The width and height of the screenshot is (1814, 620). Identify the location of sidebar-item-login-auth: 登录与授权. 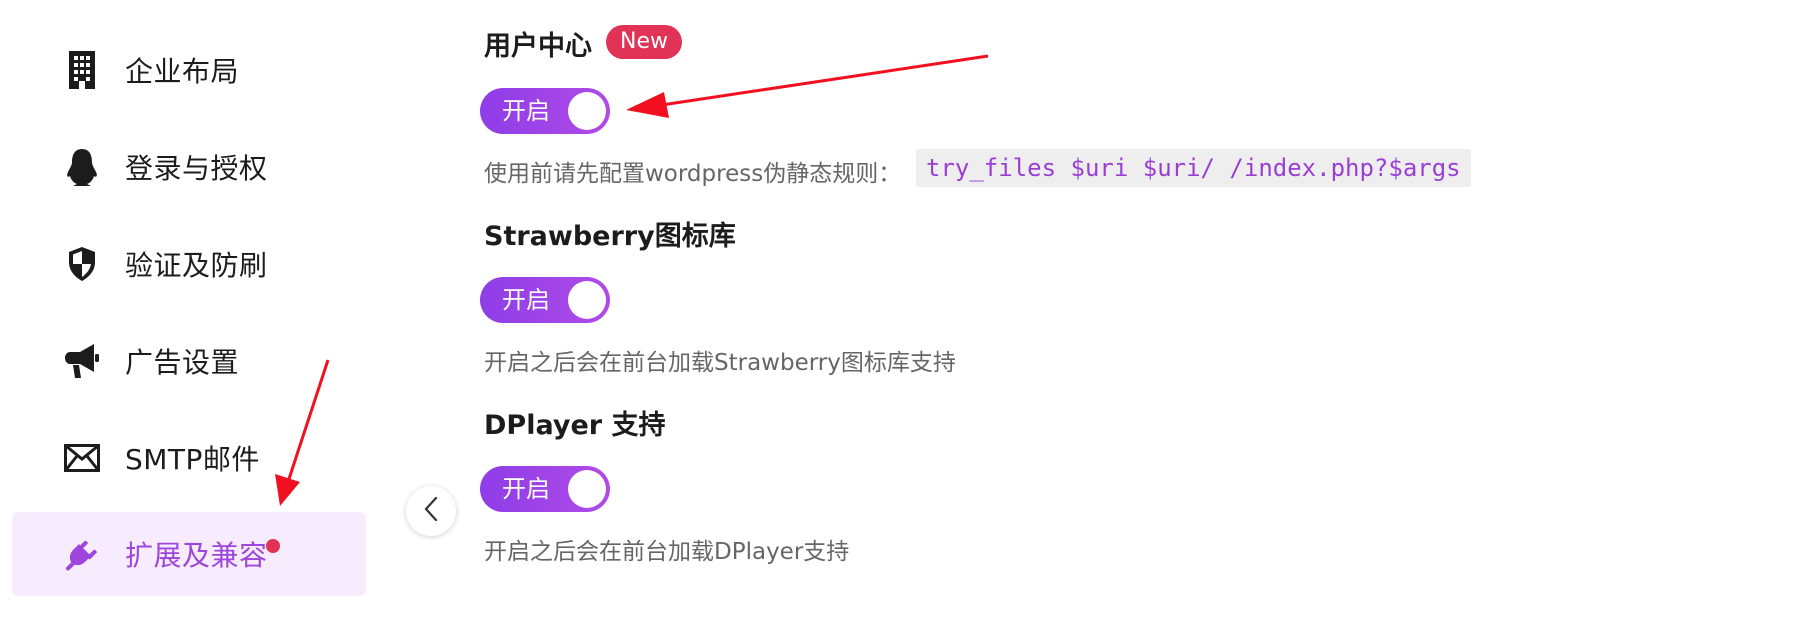
(189, 167).